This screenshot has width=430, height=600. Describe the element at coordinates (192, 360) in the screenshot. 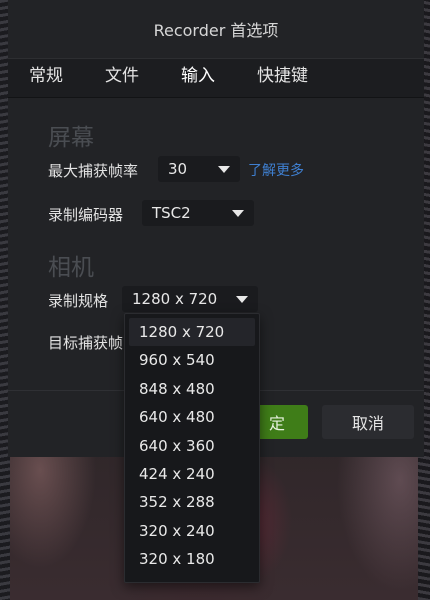

I see `dropdown-option: 960 x 540` at that location.